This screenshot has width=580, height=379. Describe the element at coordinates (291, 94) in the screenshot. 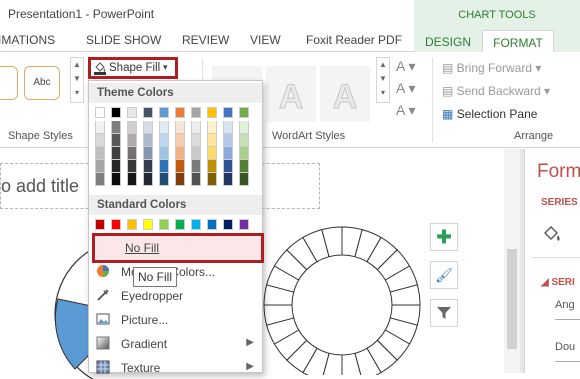

I see `wordart-style-preset-2: A` at that location.